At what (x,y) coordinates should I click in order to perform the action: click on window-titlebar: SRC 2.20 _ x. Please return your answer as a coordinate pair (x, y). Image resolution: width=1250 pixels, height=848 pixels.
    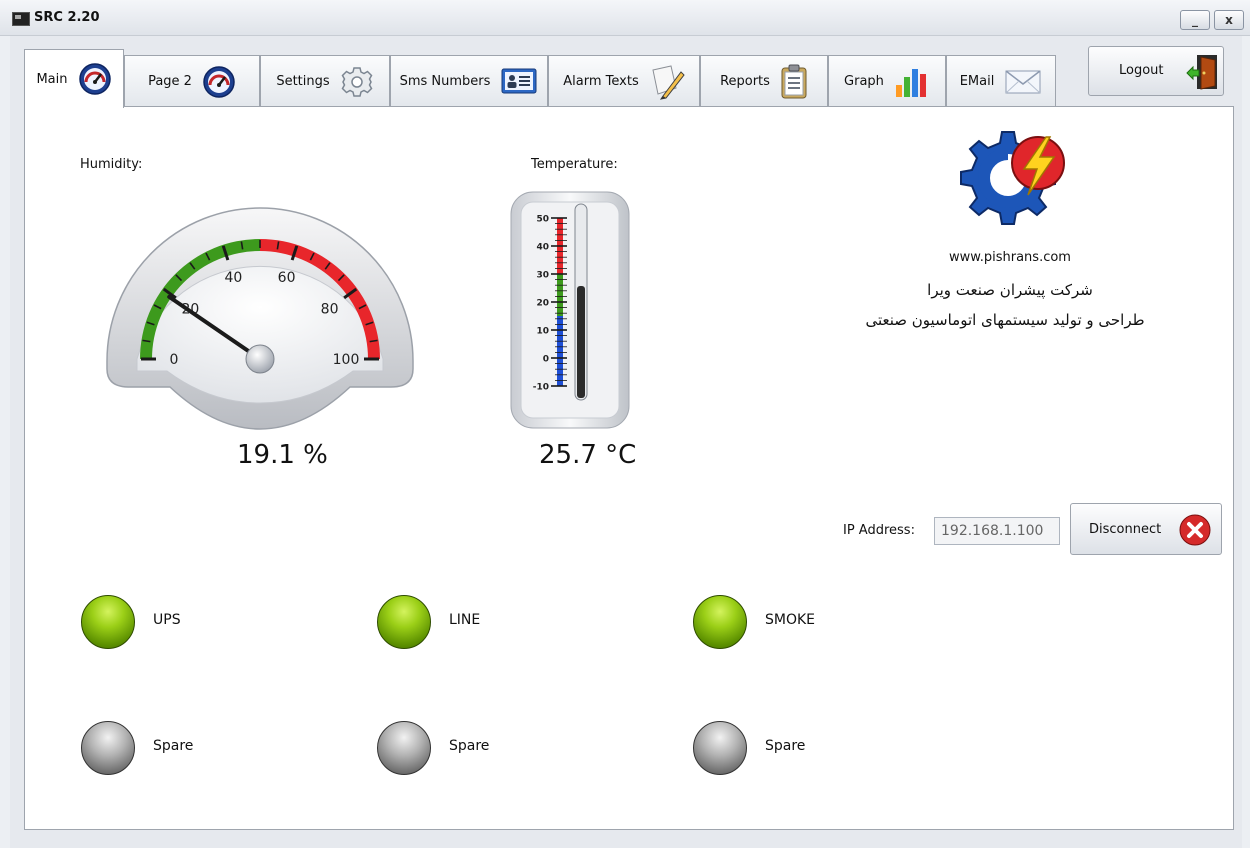
    Looking at the image, I should click on (625, 18).